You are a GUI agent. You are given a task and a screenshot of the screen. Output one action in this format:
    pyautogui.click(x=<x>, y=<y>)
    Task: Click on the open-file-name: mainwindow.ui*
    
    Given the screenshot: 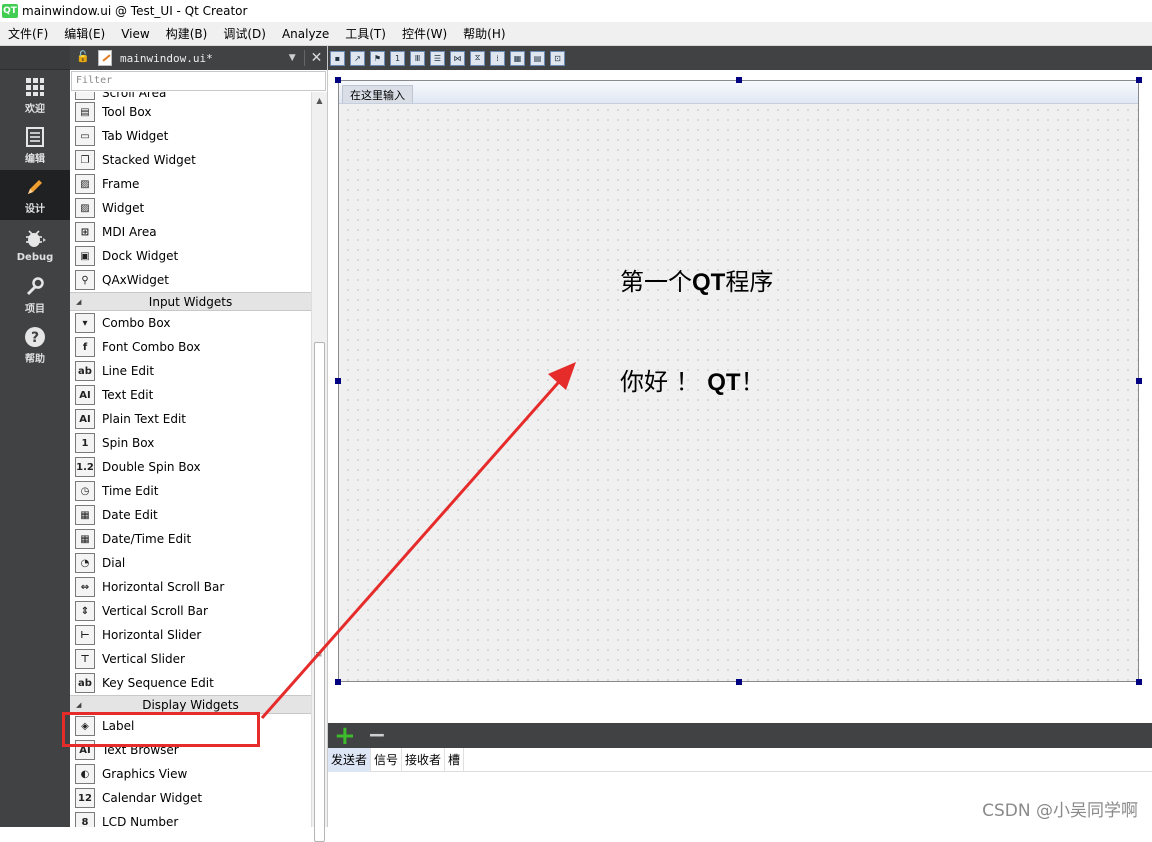 What is the action you would take?
    pyautogui.click(x=166, y=58)
    